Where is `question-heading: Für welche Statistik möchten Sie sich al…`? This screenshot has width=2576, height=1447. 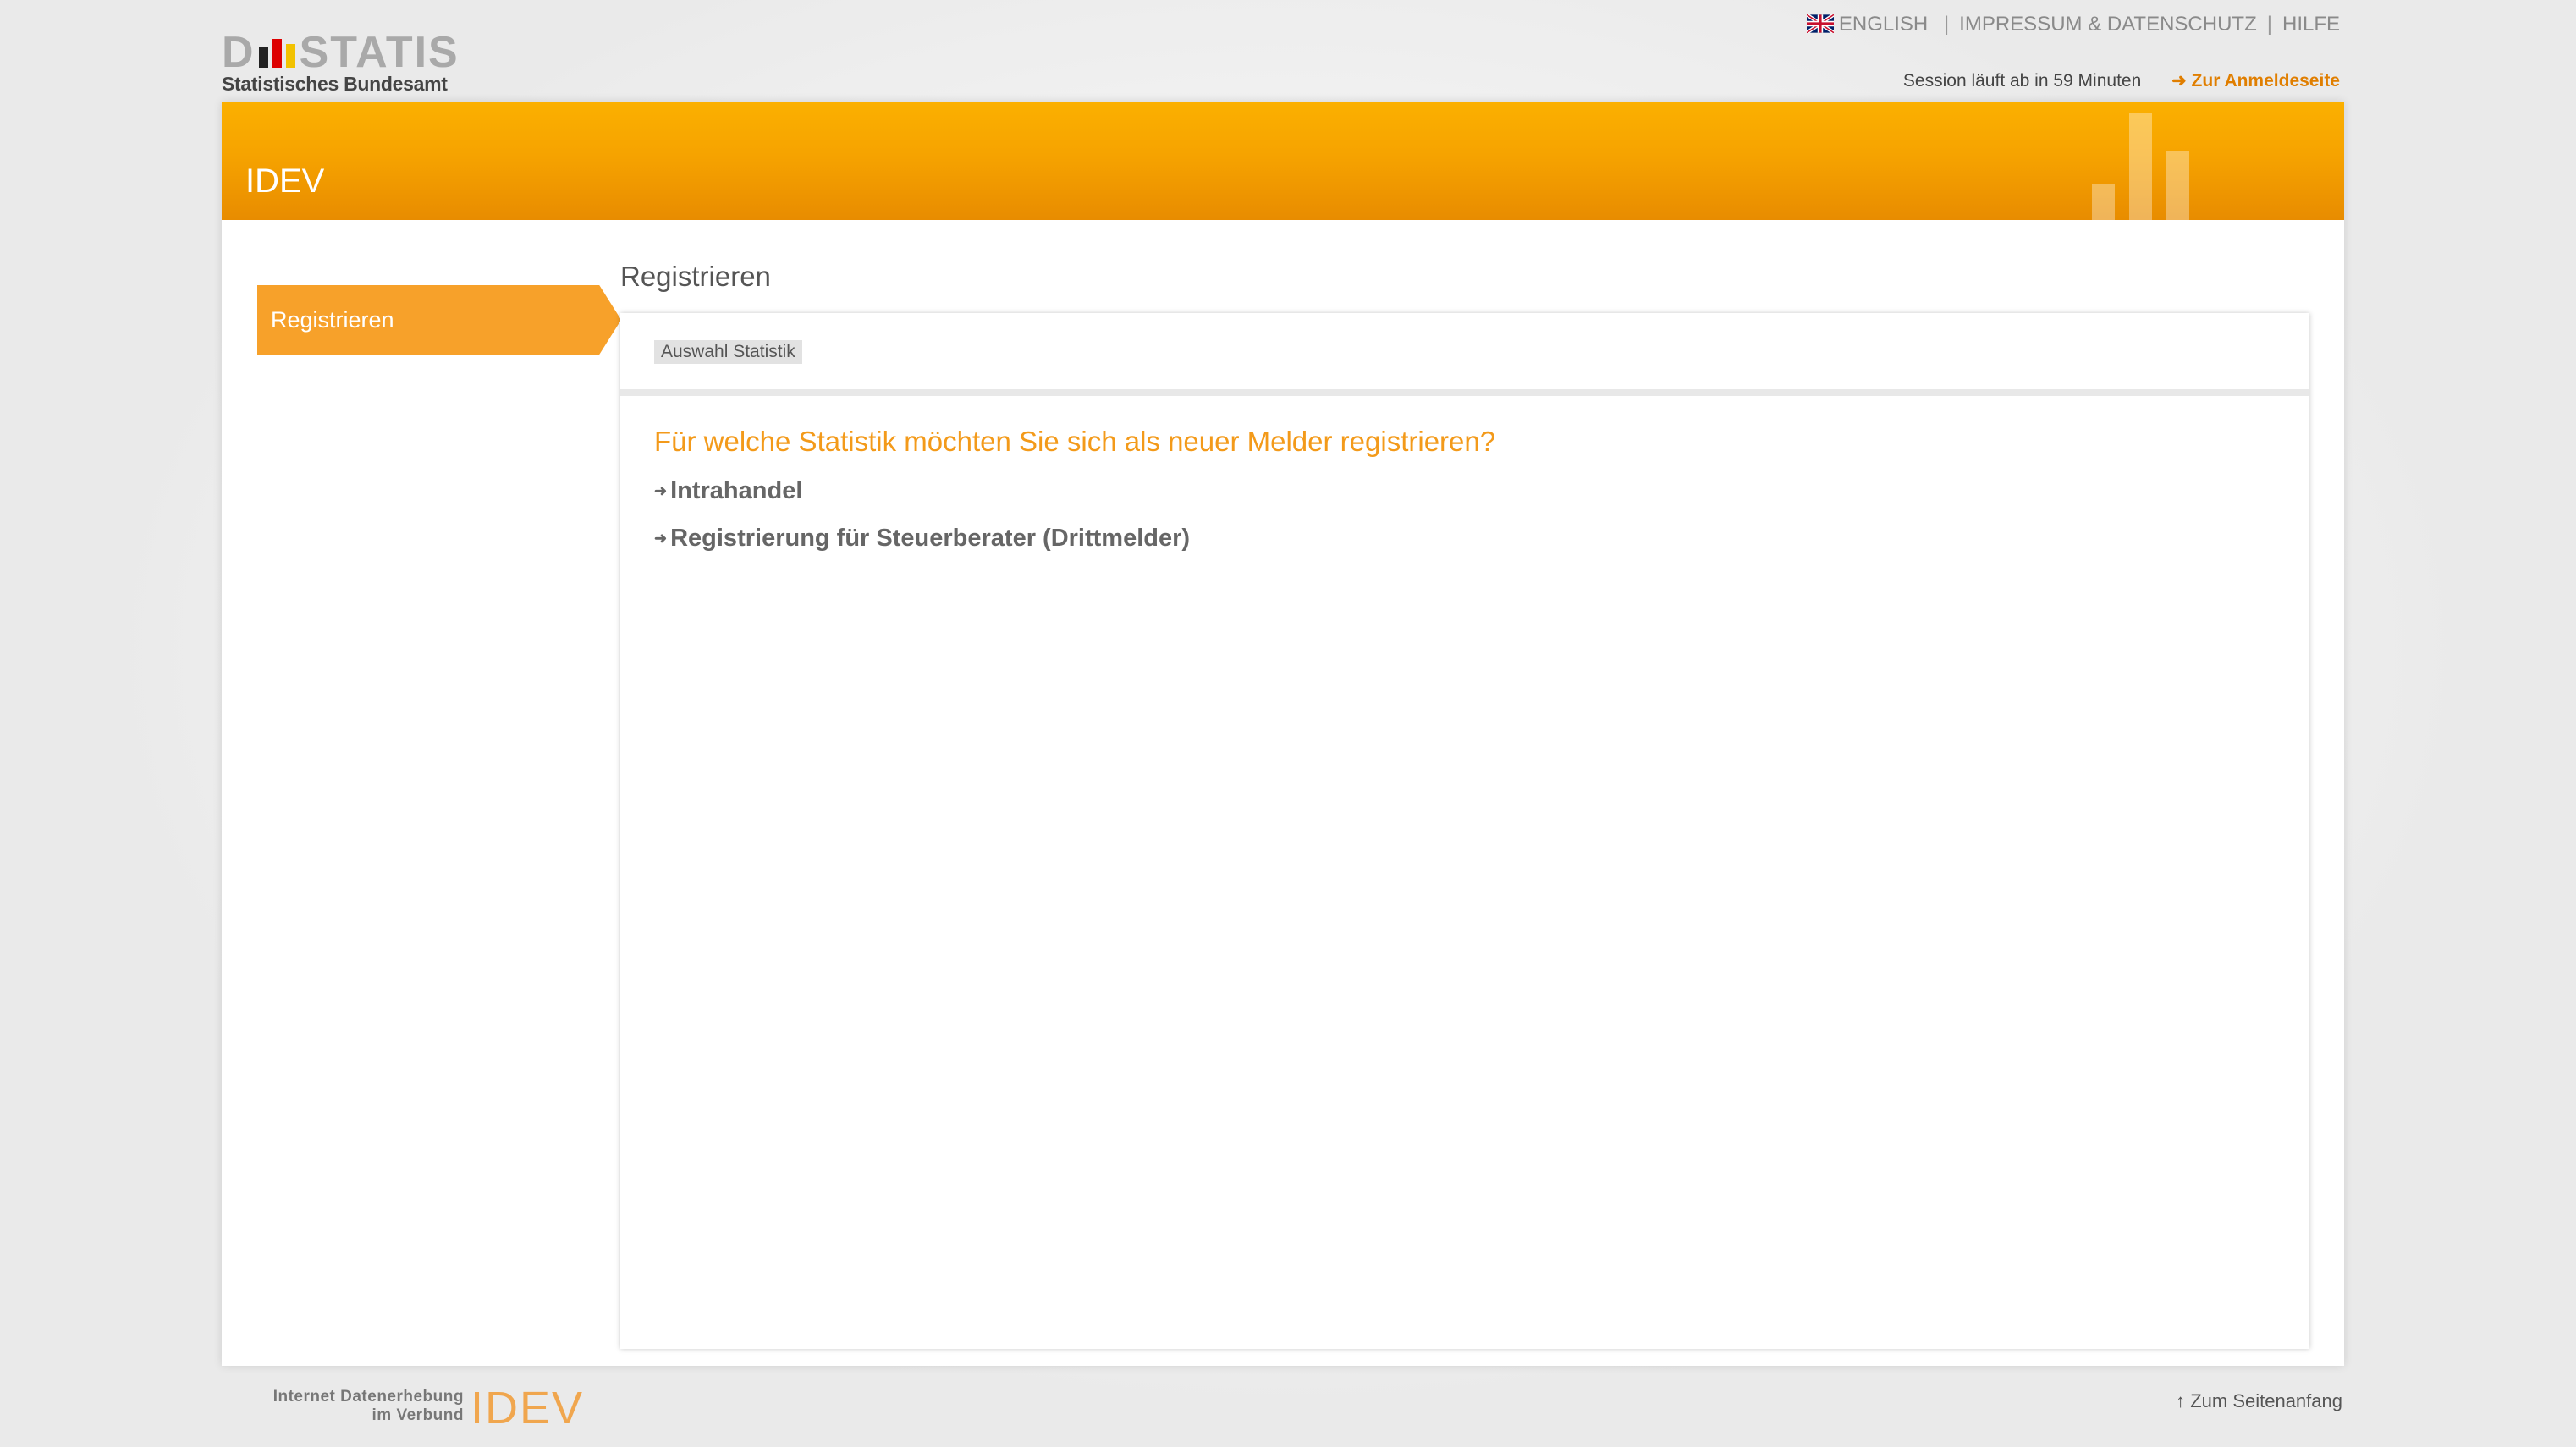 question-heading: Für welche Statistik möchten Sie sich al… is located at coordinates (1075, 441).